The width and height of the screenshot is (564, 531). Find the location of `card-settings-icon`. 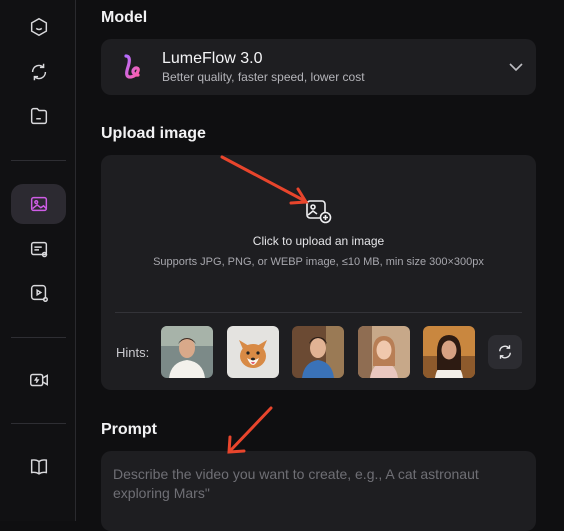

card-settings-icon is located at coordinates (38, 249).